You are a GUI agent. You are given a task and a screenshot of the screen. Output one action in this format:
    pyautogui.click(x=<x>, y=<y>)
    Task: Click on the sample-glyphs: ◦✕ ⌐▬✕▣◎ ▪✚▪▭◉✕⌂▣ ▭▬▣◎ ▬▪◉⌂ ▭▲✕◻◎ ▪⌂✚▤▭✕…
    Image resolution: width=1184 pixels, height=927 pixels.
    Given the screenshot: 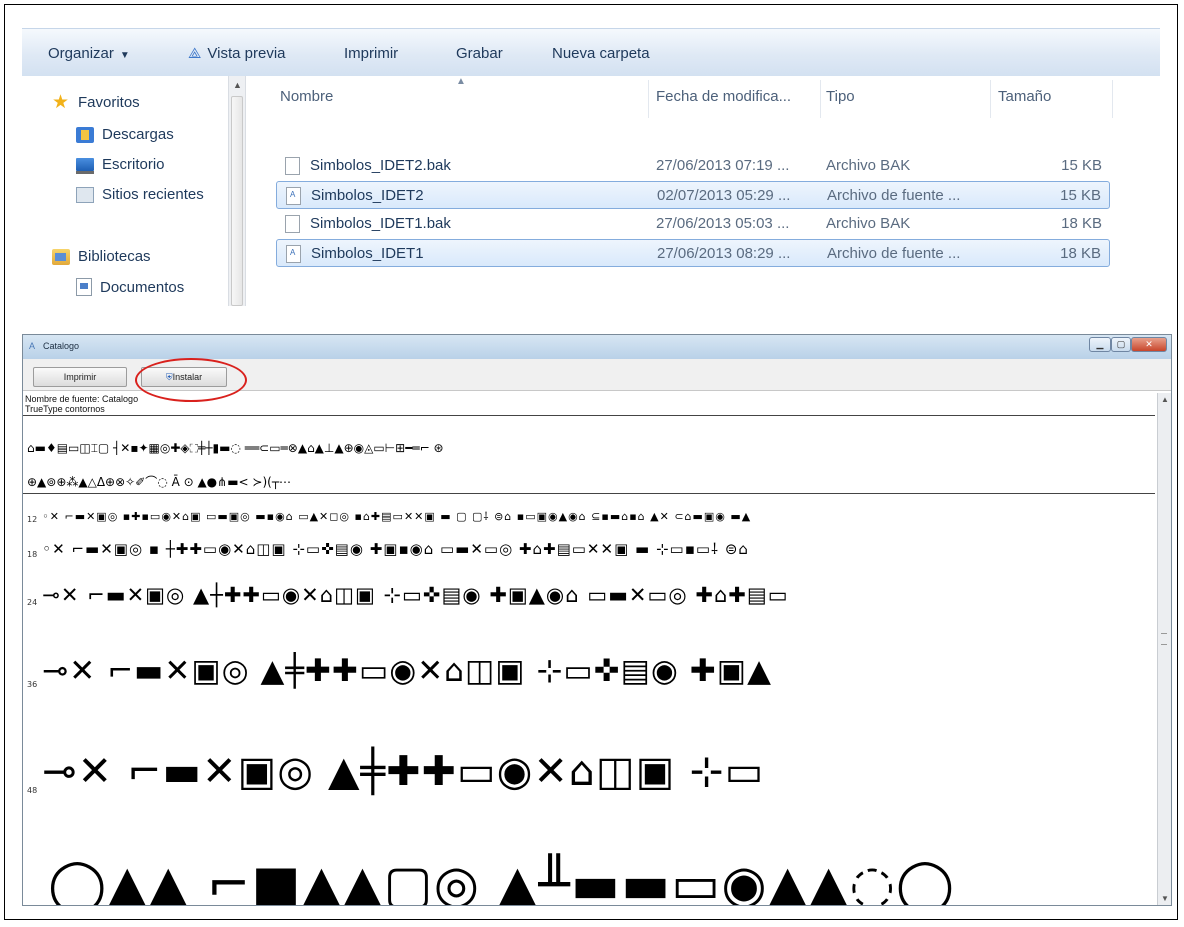 What is the action you would take?
    pyautogui.click(x=397, y=516)
    